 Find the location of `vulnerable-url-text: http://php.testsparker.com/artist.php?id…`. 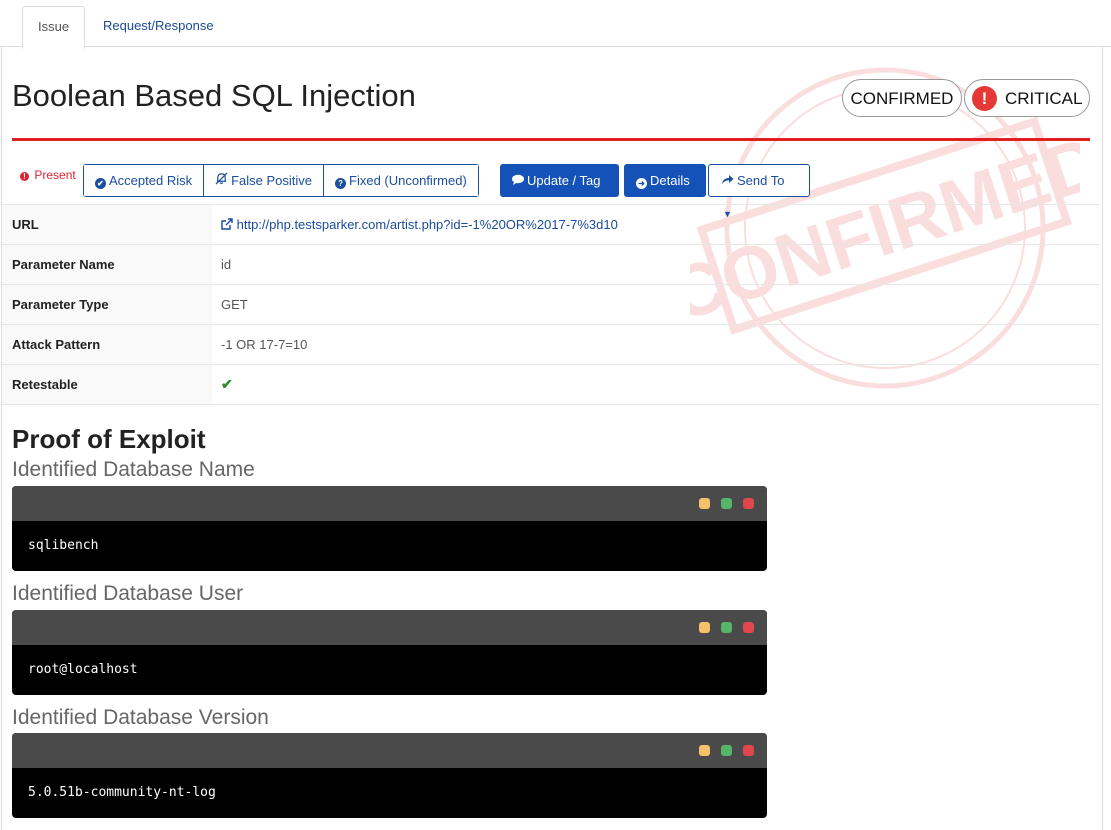

vulnerable-url-text: http://php.testsparker.com/artist.php?id… is located at coordinates (427, 224).